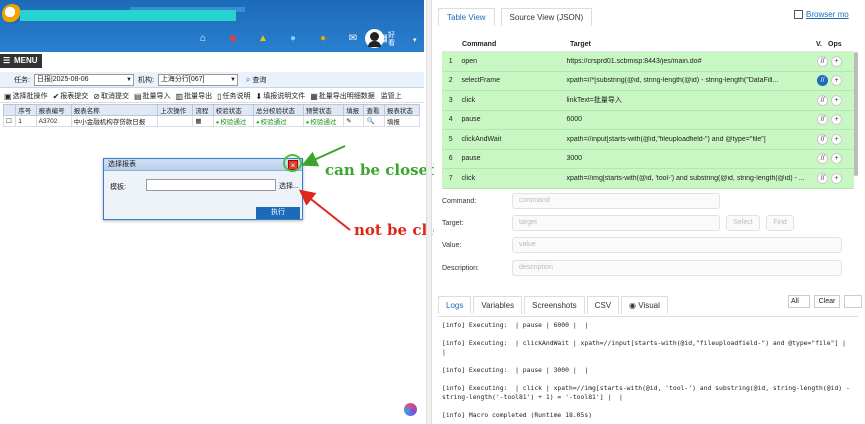  I want to click on grid-column-header: 总分校验状态, so click(278, 110).